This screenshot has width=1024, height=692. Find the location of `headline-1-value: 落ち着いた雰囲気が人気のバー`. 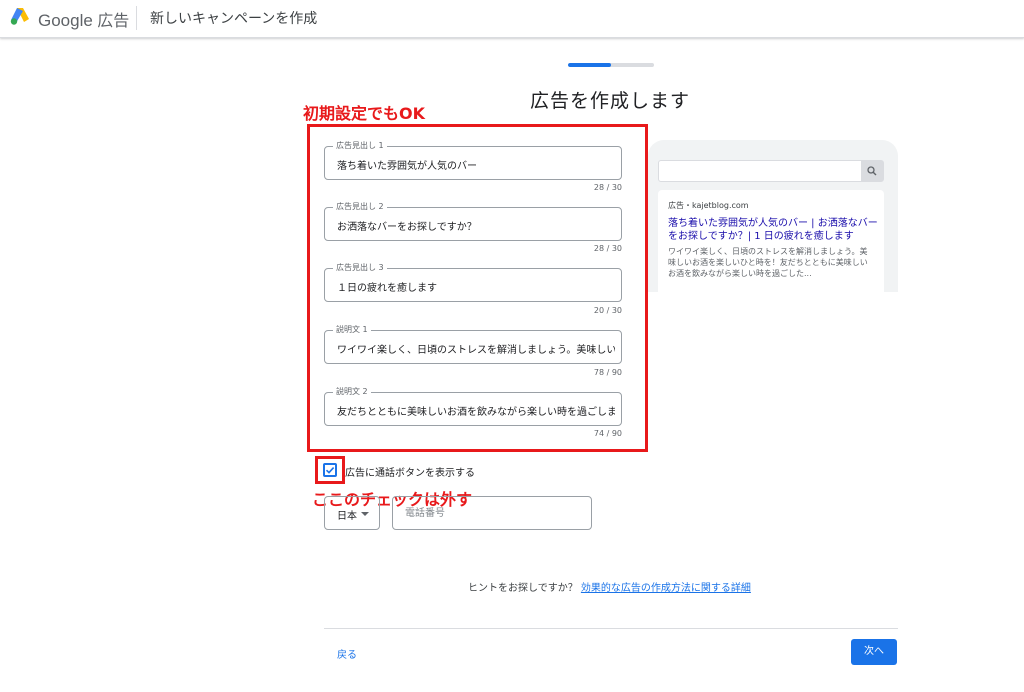

headline-1-value: 落ち着いた雰囲気が人気のバー is located at coordinates (407, 166).